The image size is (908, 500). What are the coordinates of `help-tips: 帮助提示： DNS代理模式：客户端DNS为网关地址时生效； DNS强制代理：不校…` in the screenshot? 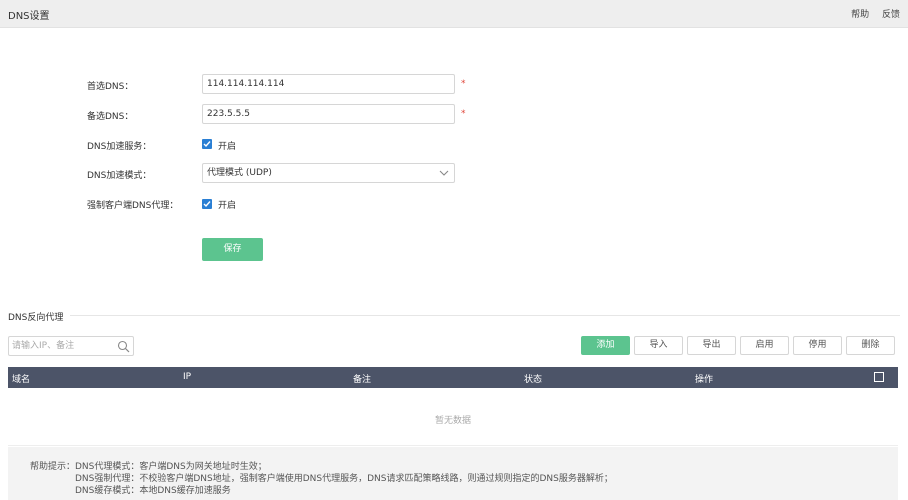 It's located at (453, 473).